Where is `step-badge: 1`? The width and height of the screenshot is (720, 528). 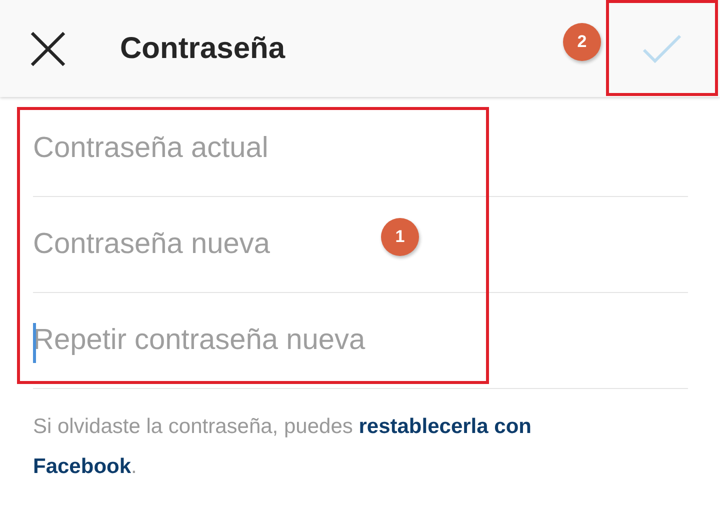 step-badge: 1 is located at coordinates (400, 237).